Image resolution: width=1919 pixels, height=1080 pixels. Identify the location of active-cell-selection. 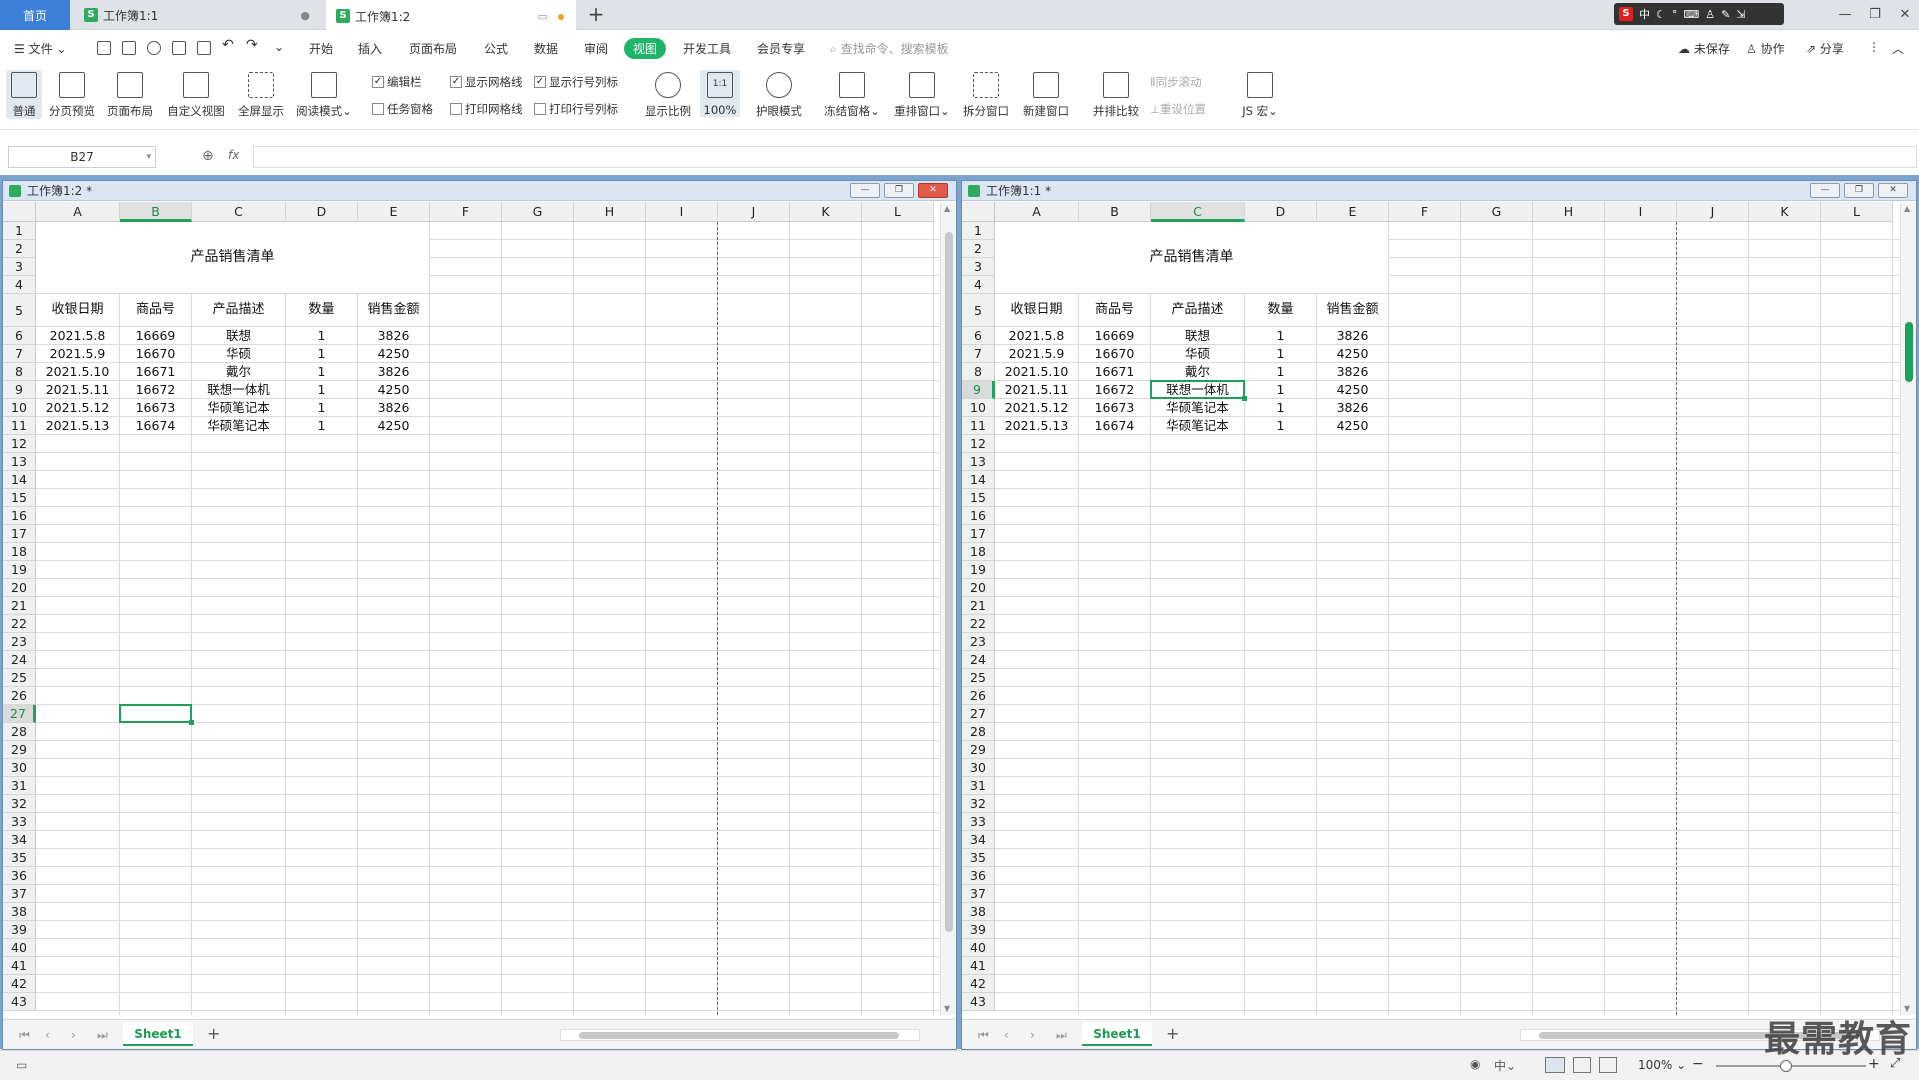
(1198, 390).